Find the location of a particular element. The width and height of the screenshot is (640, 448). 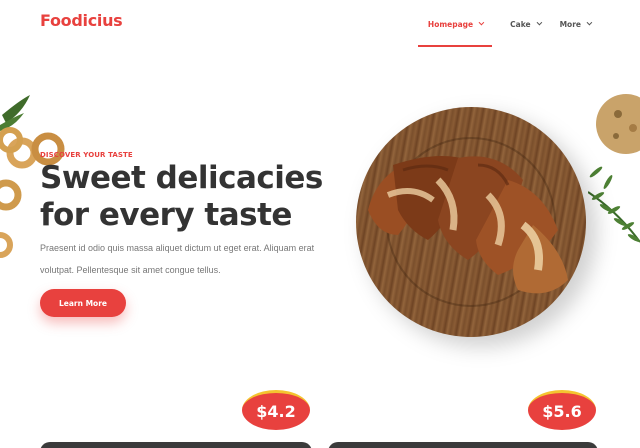

nav-item-more: More is located at coordinates (575, 24).